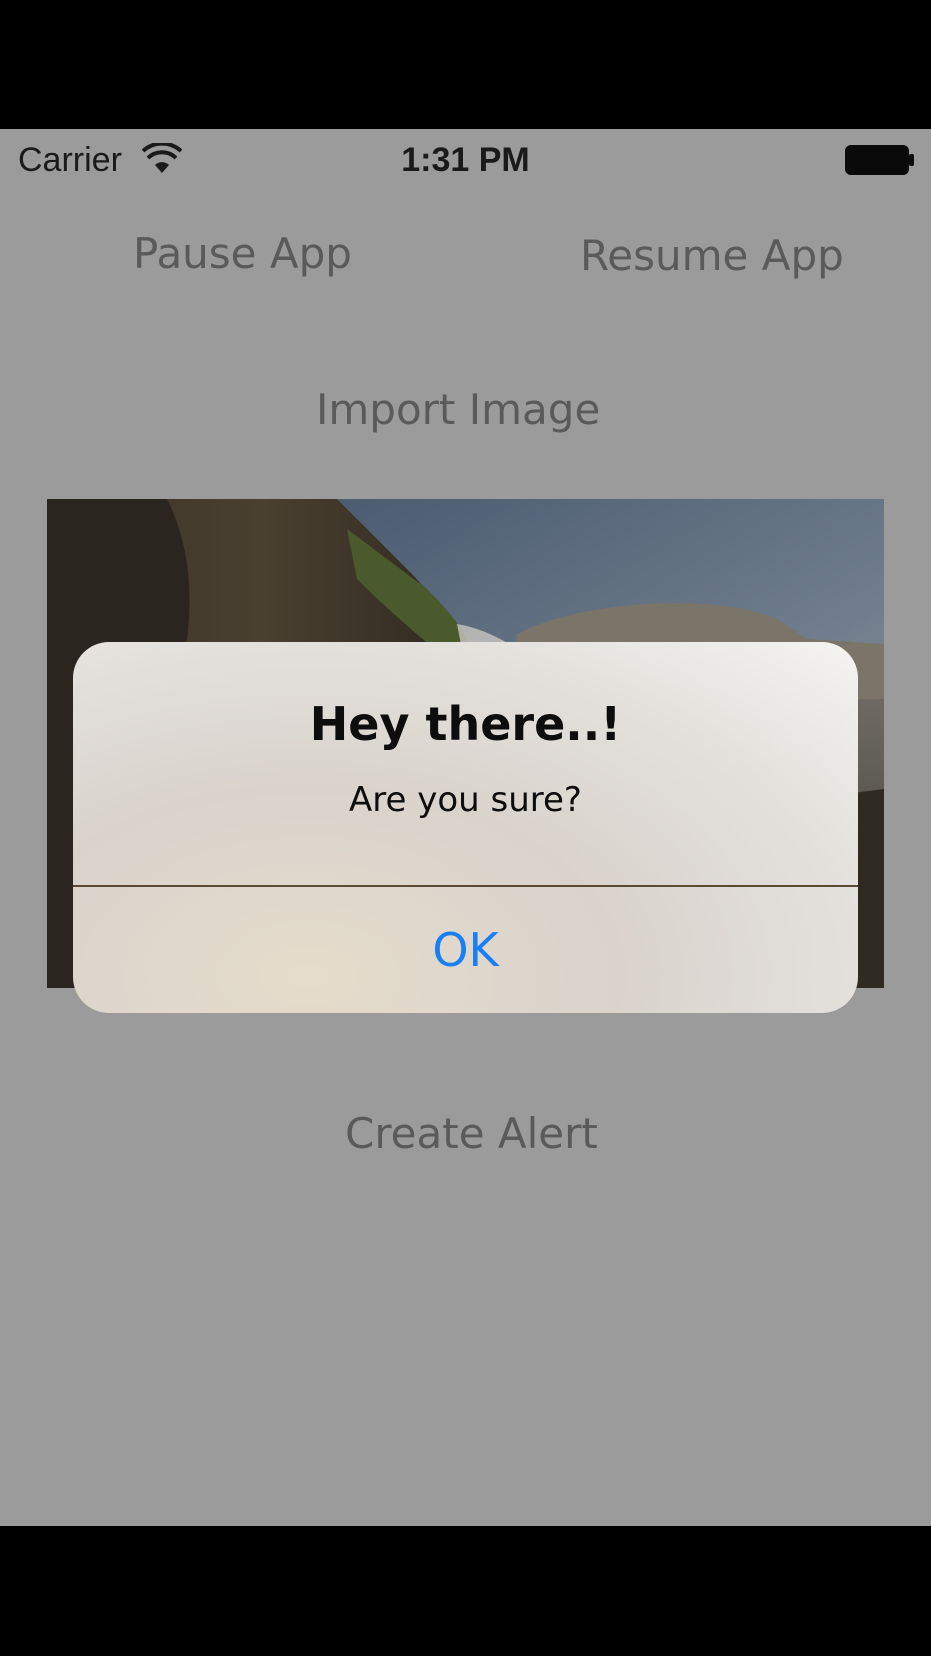 The width and height of the screenshot is (931, 1656). What do you see at coordinates (465, 724) in the screenshot?
I see `alert-title: Hey there..!` at bounding box center [465, 724].